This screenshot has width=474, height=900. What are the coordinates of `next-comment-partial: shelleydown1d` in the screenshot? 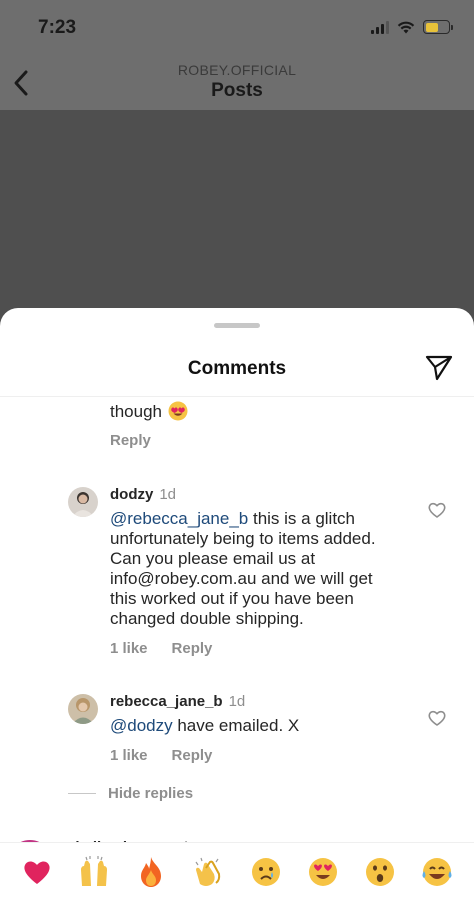 It's located at (237, 836).